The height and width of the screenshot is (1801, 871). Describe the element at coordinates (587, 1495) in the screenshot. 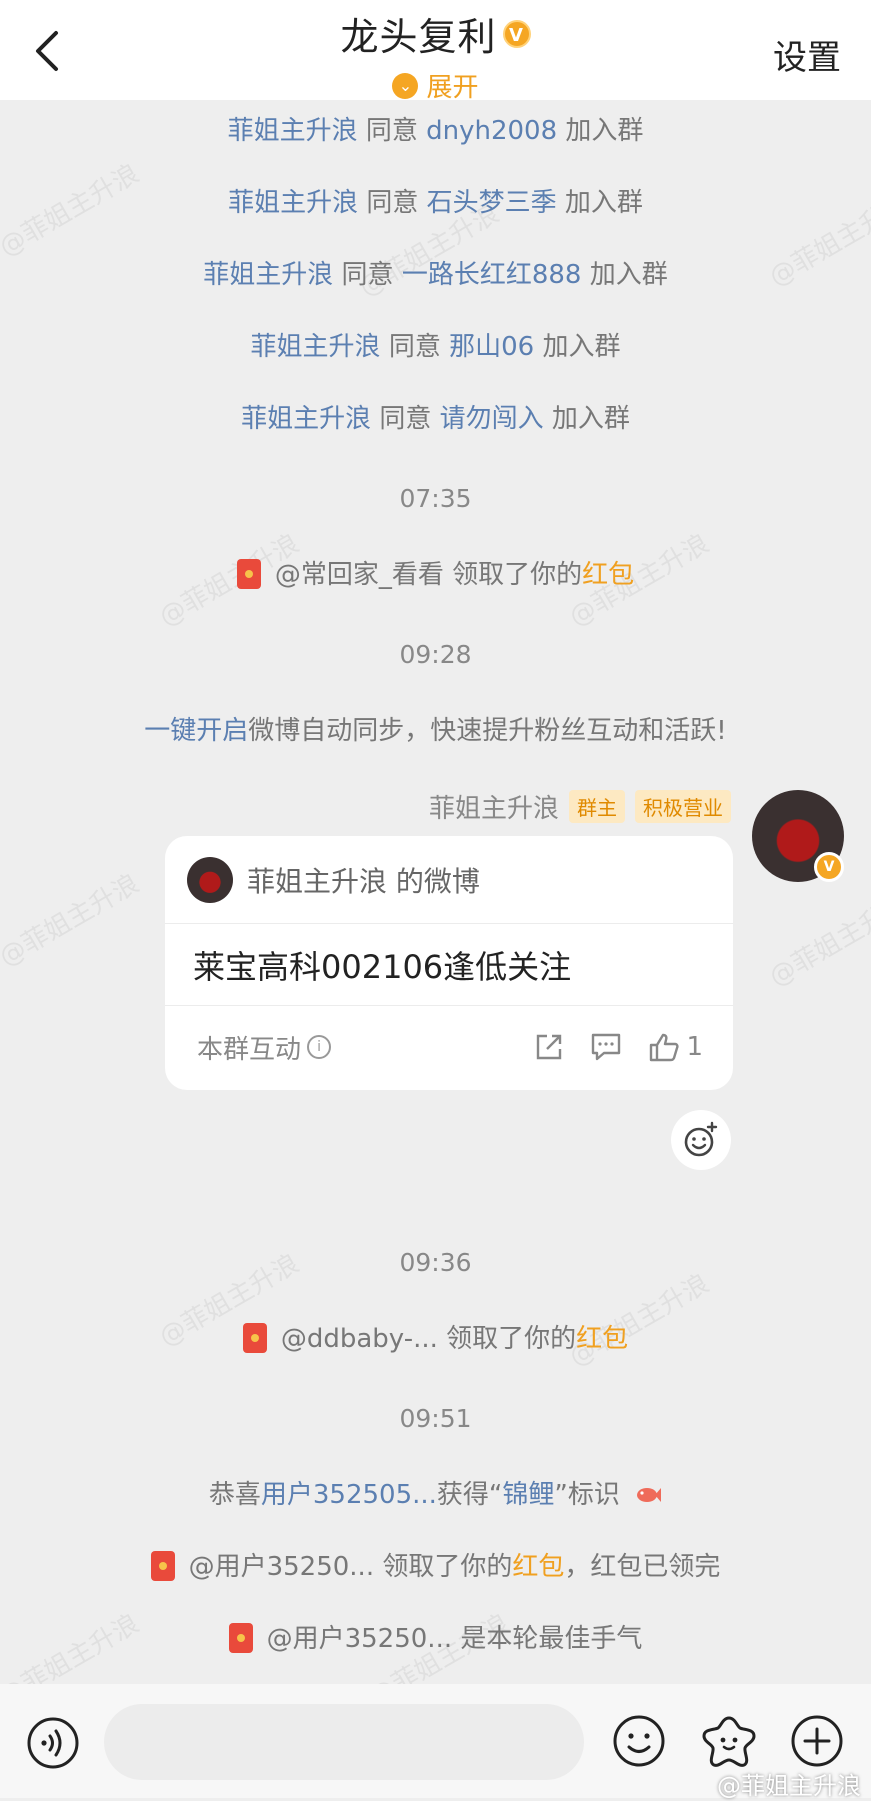

I see `koi-suffix: ”标识` at that location.